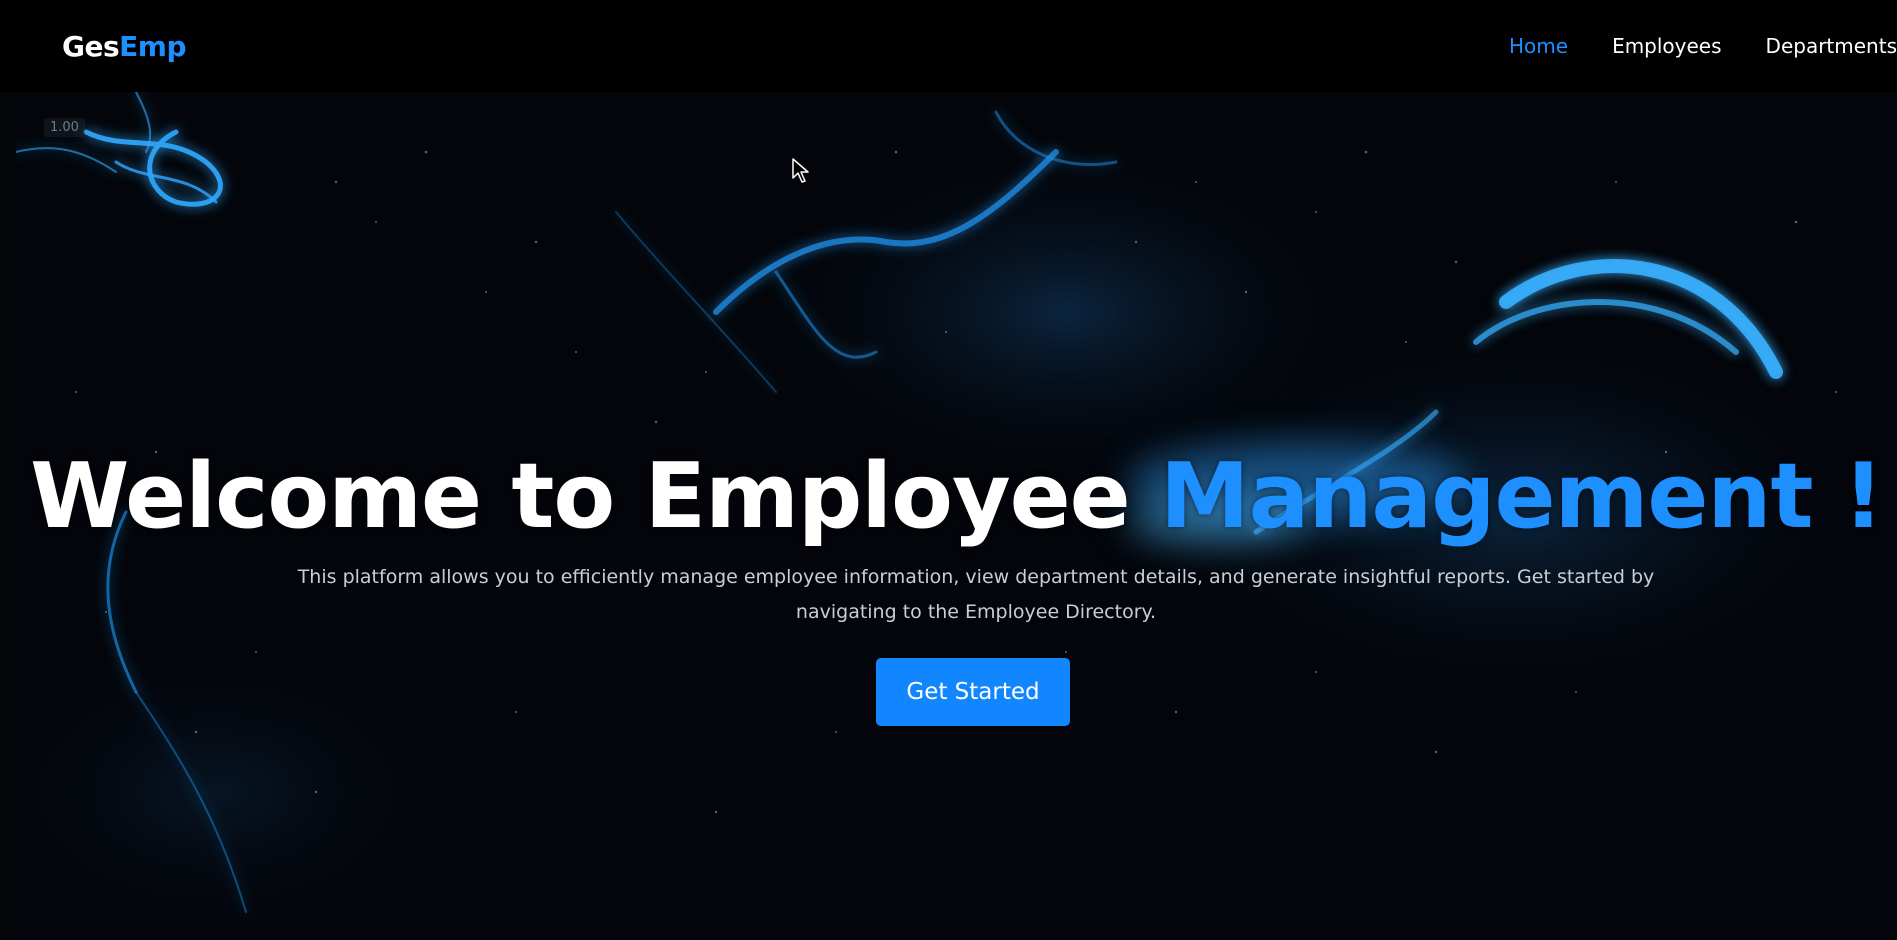 The image size is (1897, 940). What do you see at coordinates (1522, 496) in the screenshot?
I see `hero-title-accent: Management !` at bounding box center [1522, 496].